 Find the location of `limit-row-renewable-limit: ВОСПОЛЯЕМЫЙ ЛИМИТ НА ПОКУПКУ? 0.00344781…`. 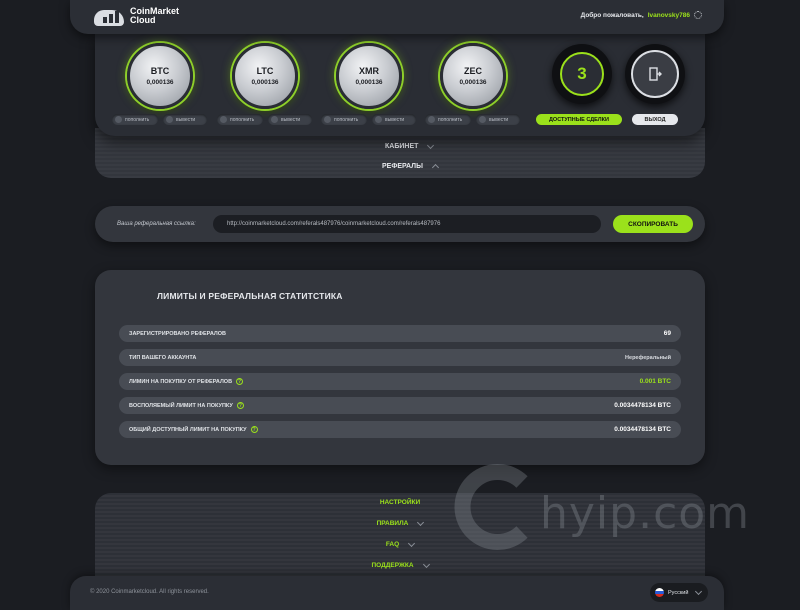

limit-row-renewable-limit: ВОСПОЛЯЕМЫЙ ЛИМИТ НА ПОКУПКУ? 0.00344781… is located at coordinates (400, 405).